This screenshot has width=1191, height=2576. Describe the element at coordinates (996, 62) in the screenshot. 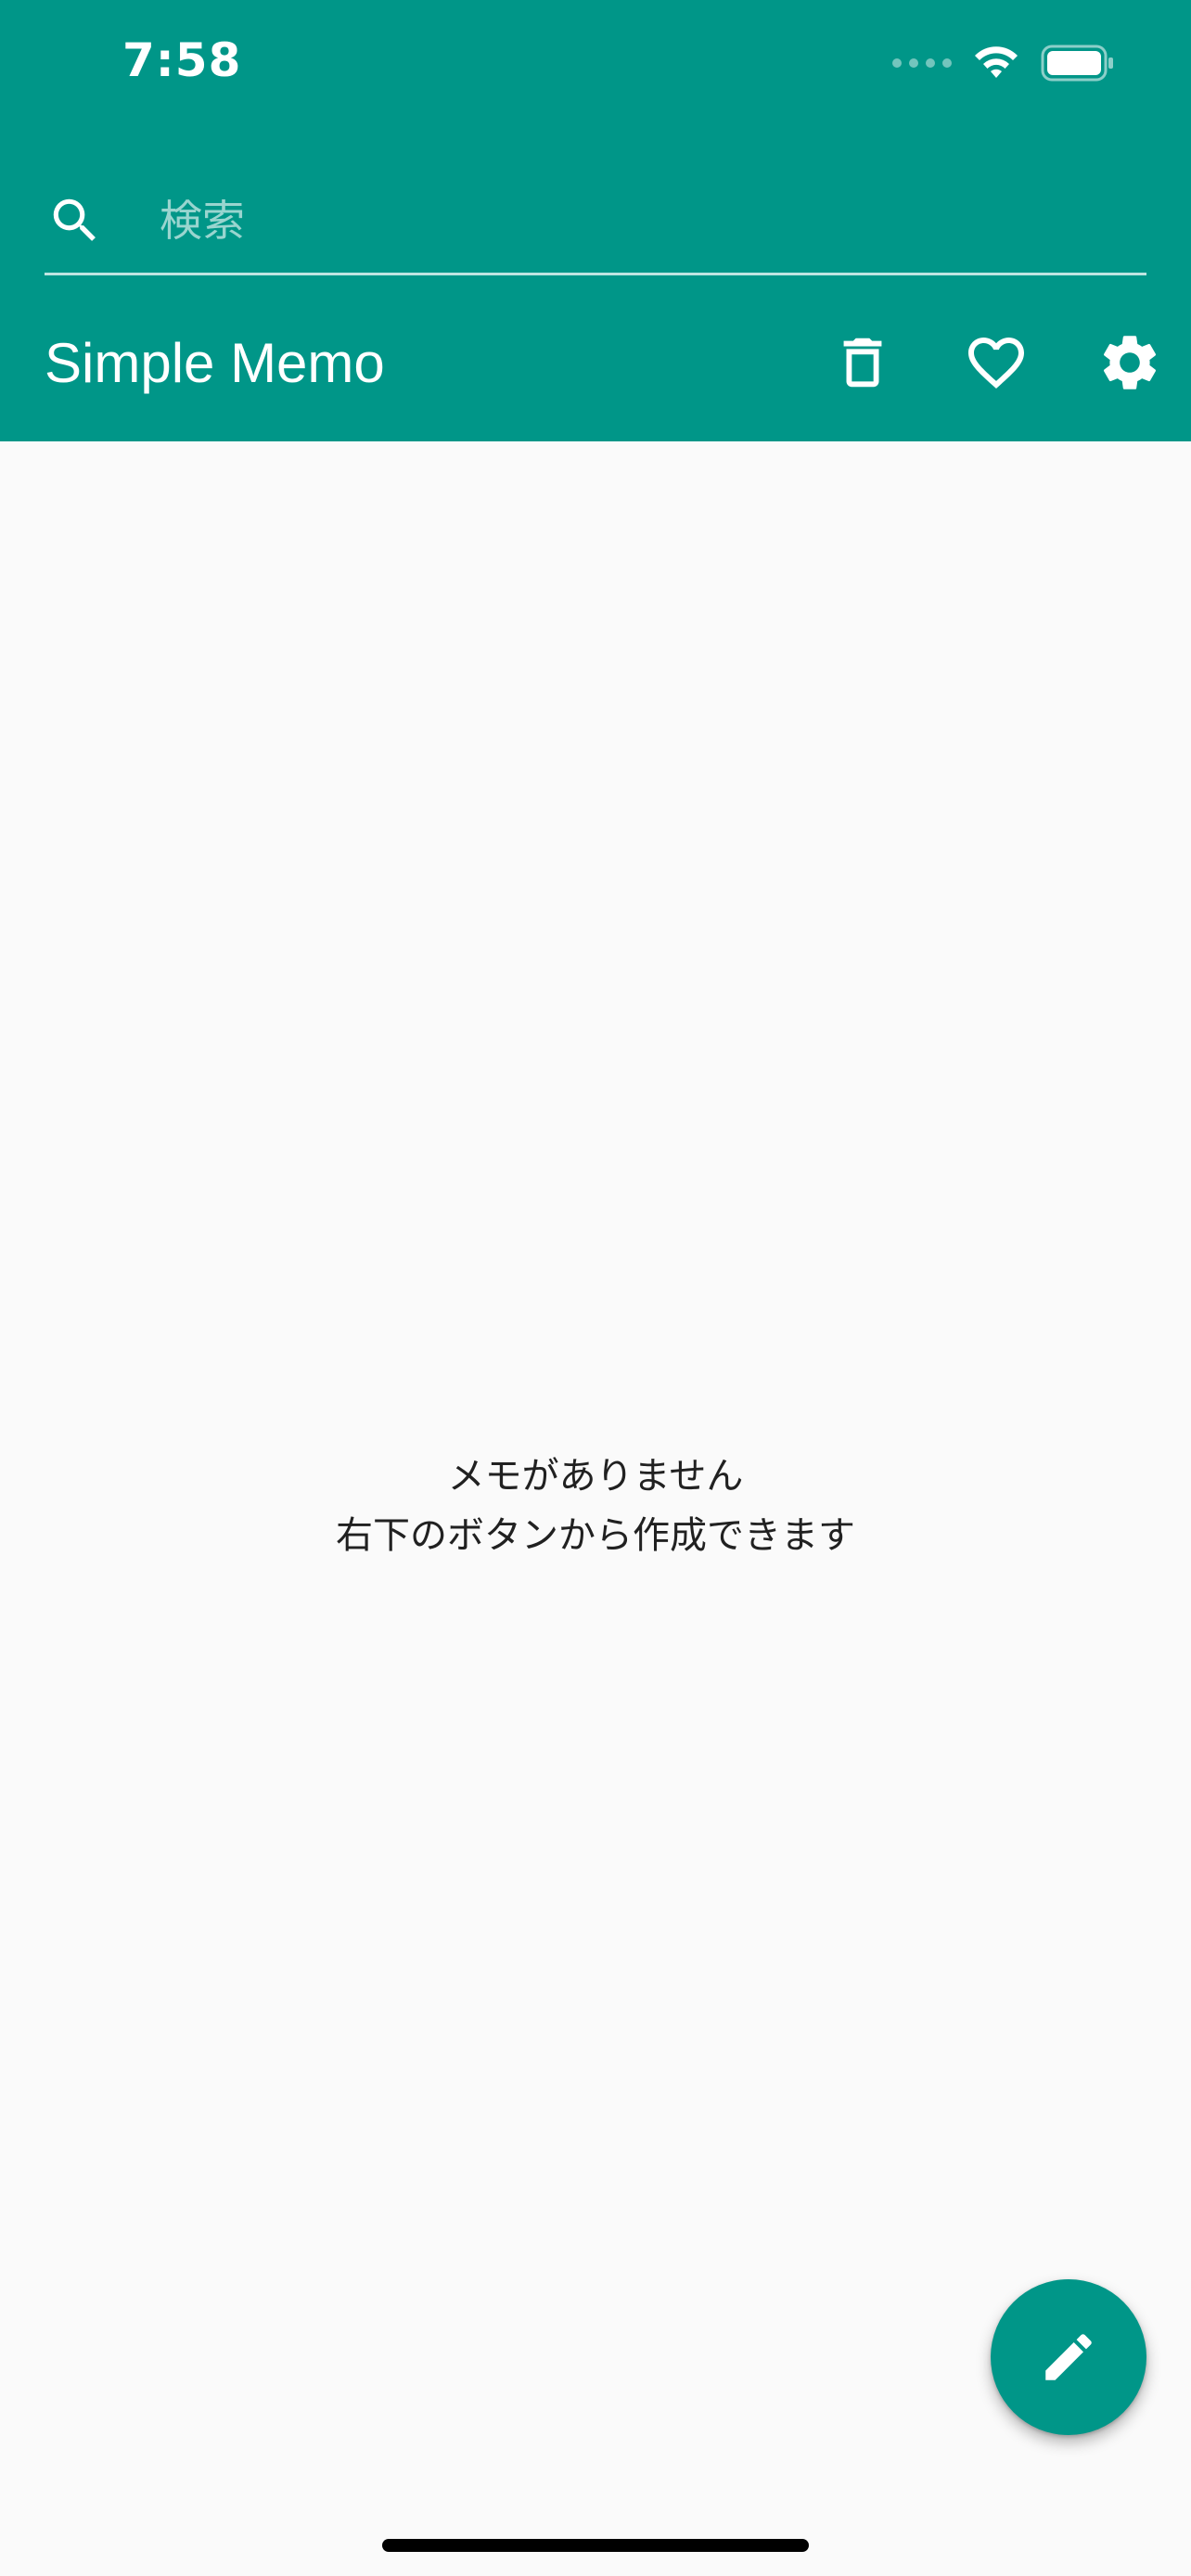

I see `wifi-icon` at that location.